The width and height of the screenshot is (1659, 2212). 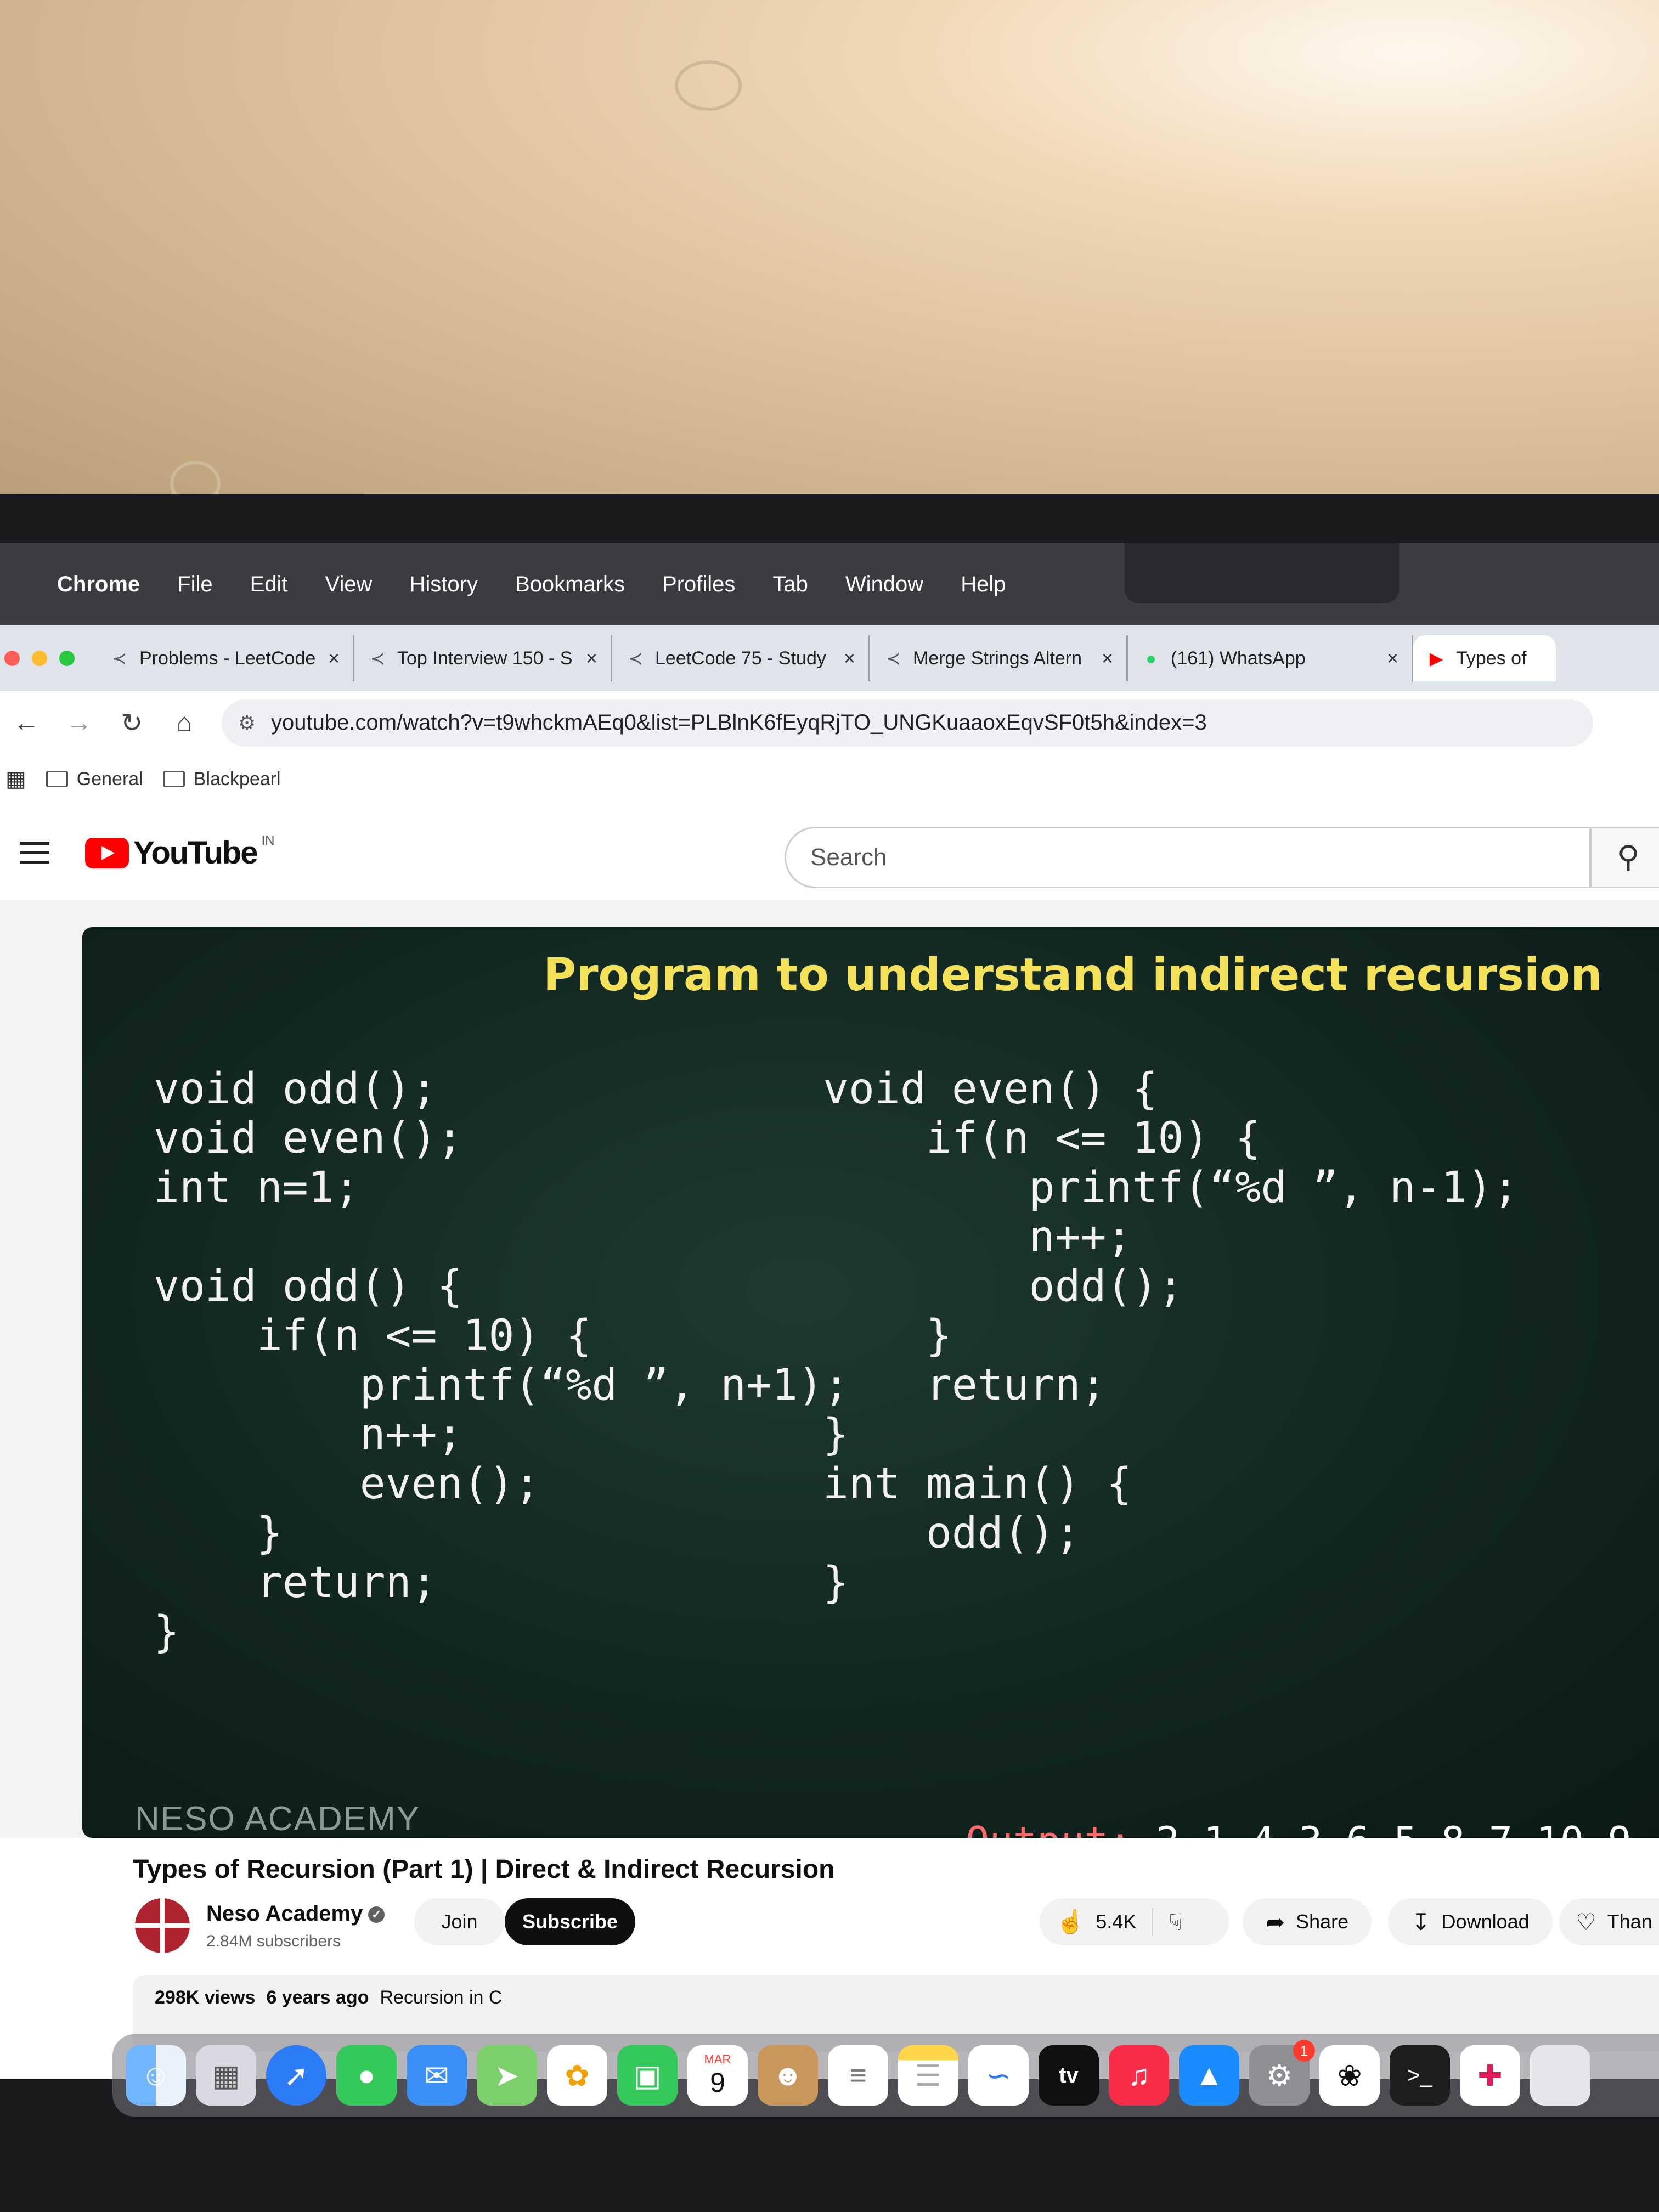 I want to click on back-arrow-icon: ←, so click(x=27, y=723).